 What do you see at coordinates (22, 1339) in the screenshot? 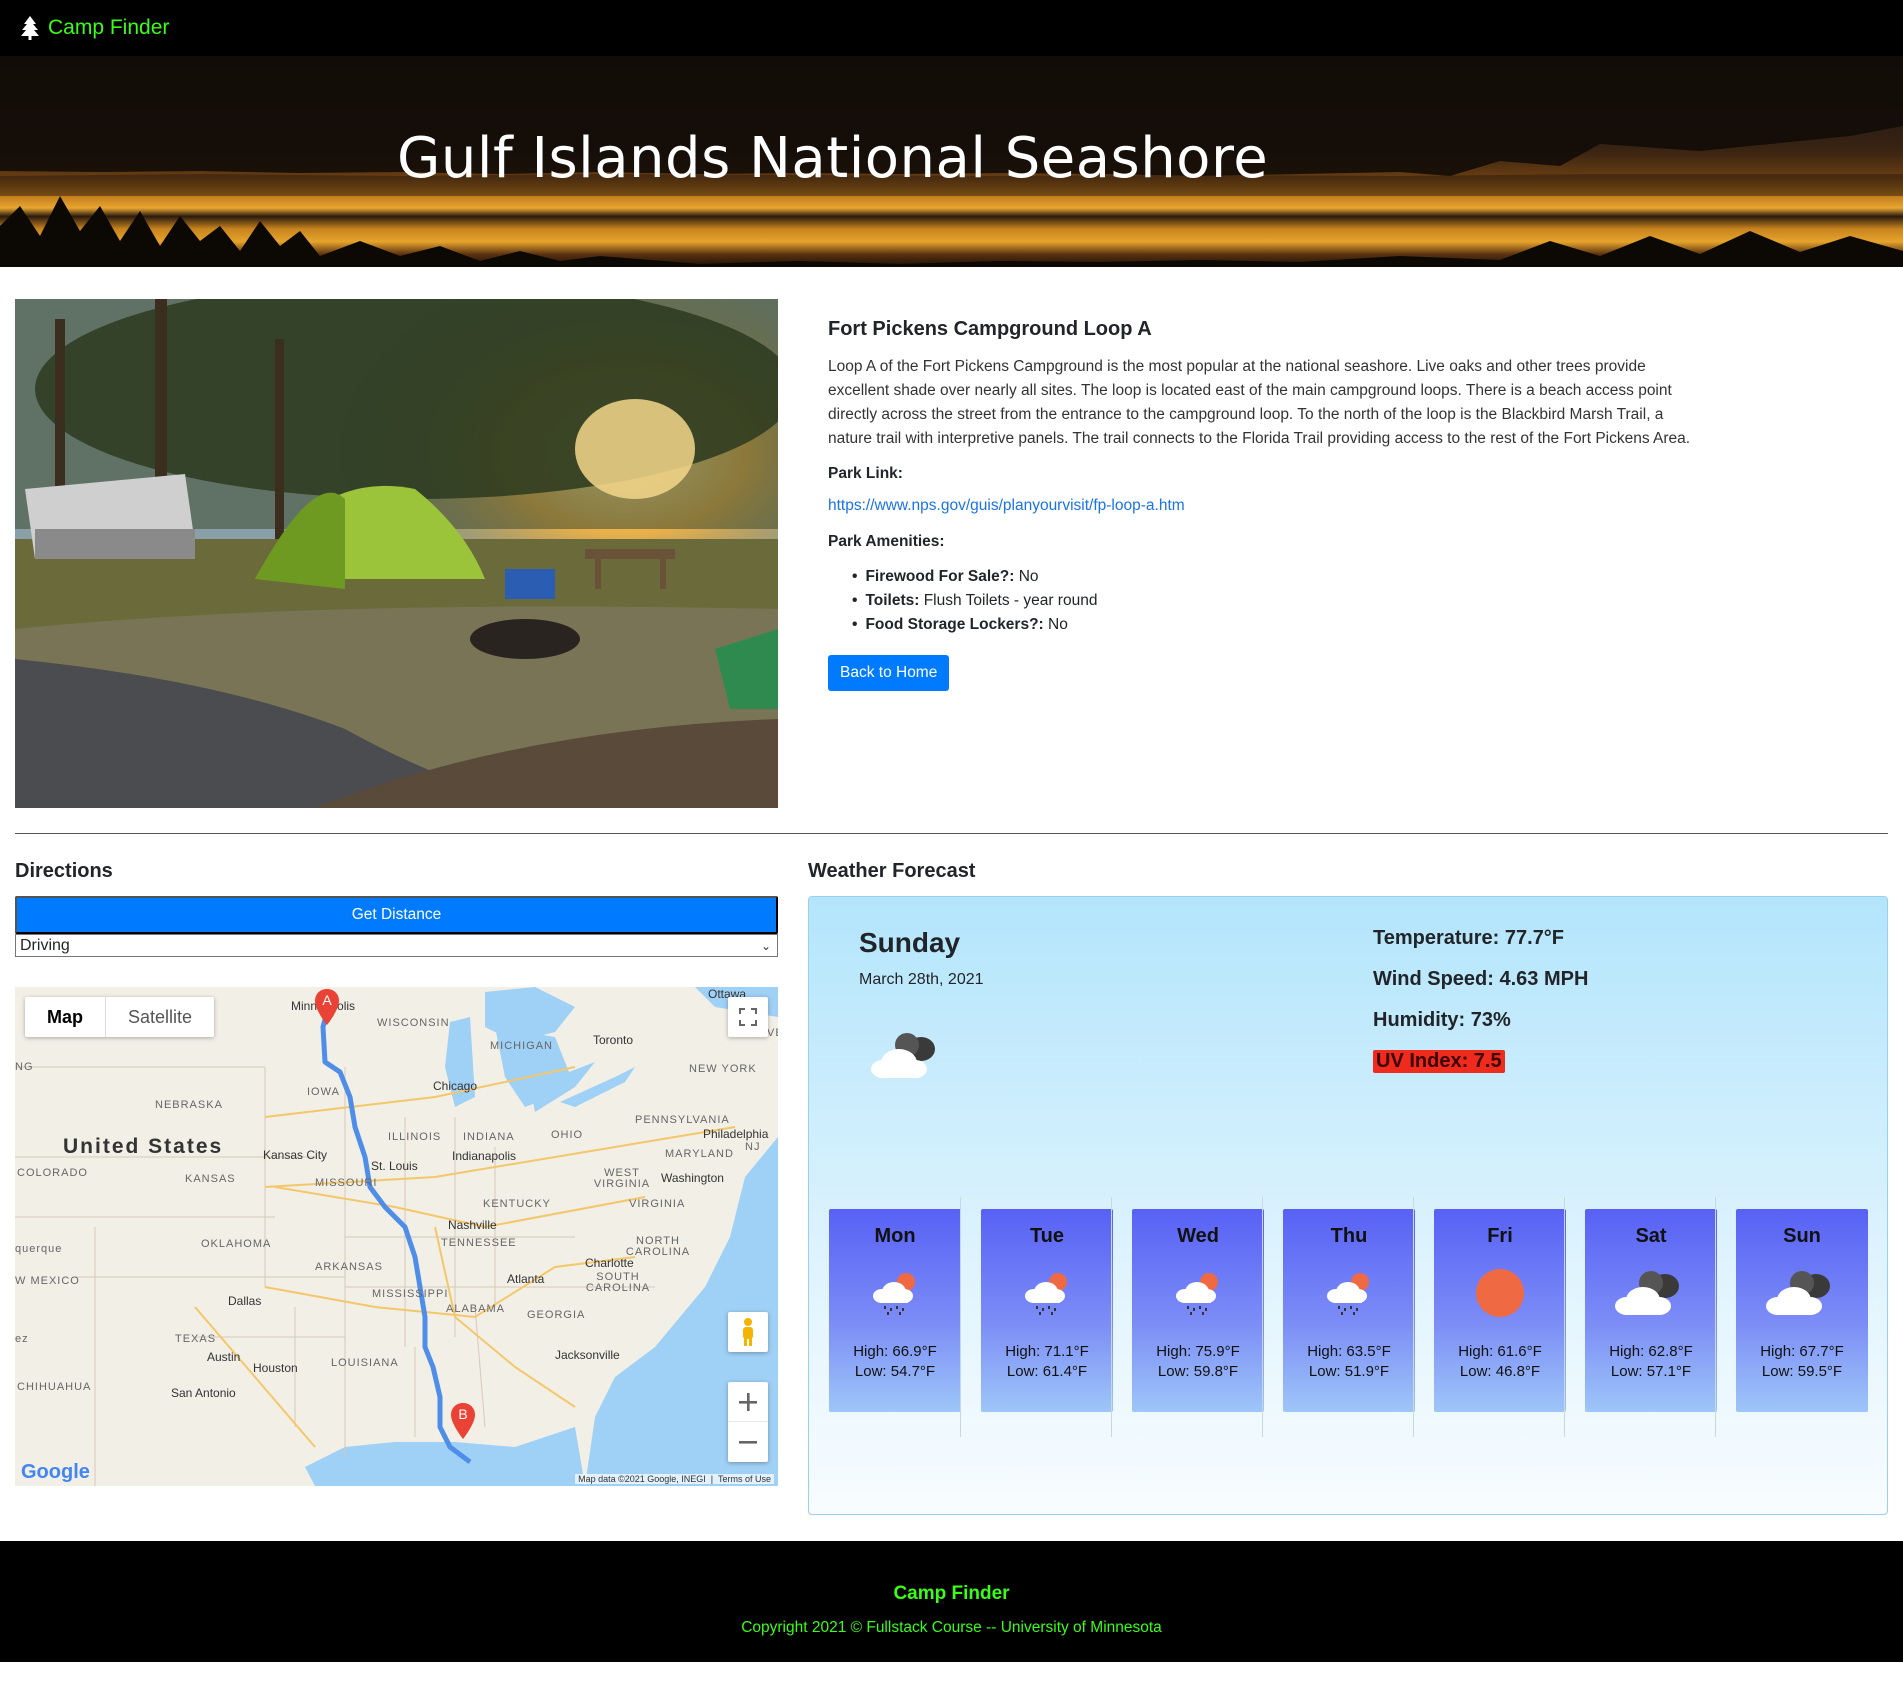
I see `map-state-label: ez` at bounding box center [22, 1339].